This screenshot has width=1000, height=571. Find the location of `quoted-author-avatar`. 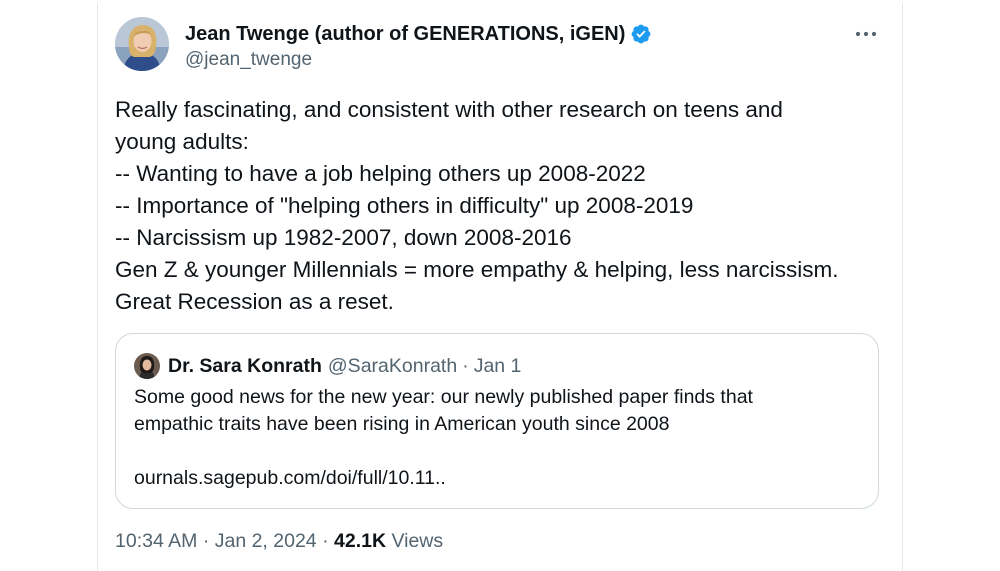

quoted-author-avatar is located at coordinates (147, 366).